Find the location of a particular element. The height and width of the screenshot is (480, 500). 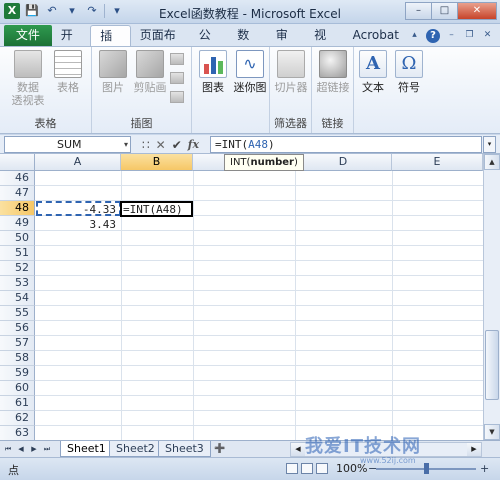

vertical-scroll-thumb is located at coordinates (492, 365).